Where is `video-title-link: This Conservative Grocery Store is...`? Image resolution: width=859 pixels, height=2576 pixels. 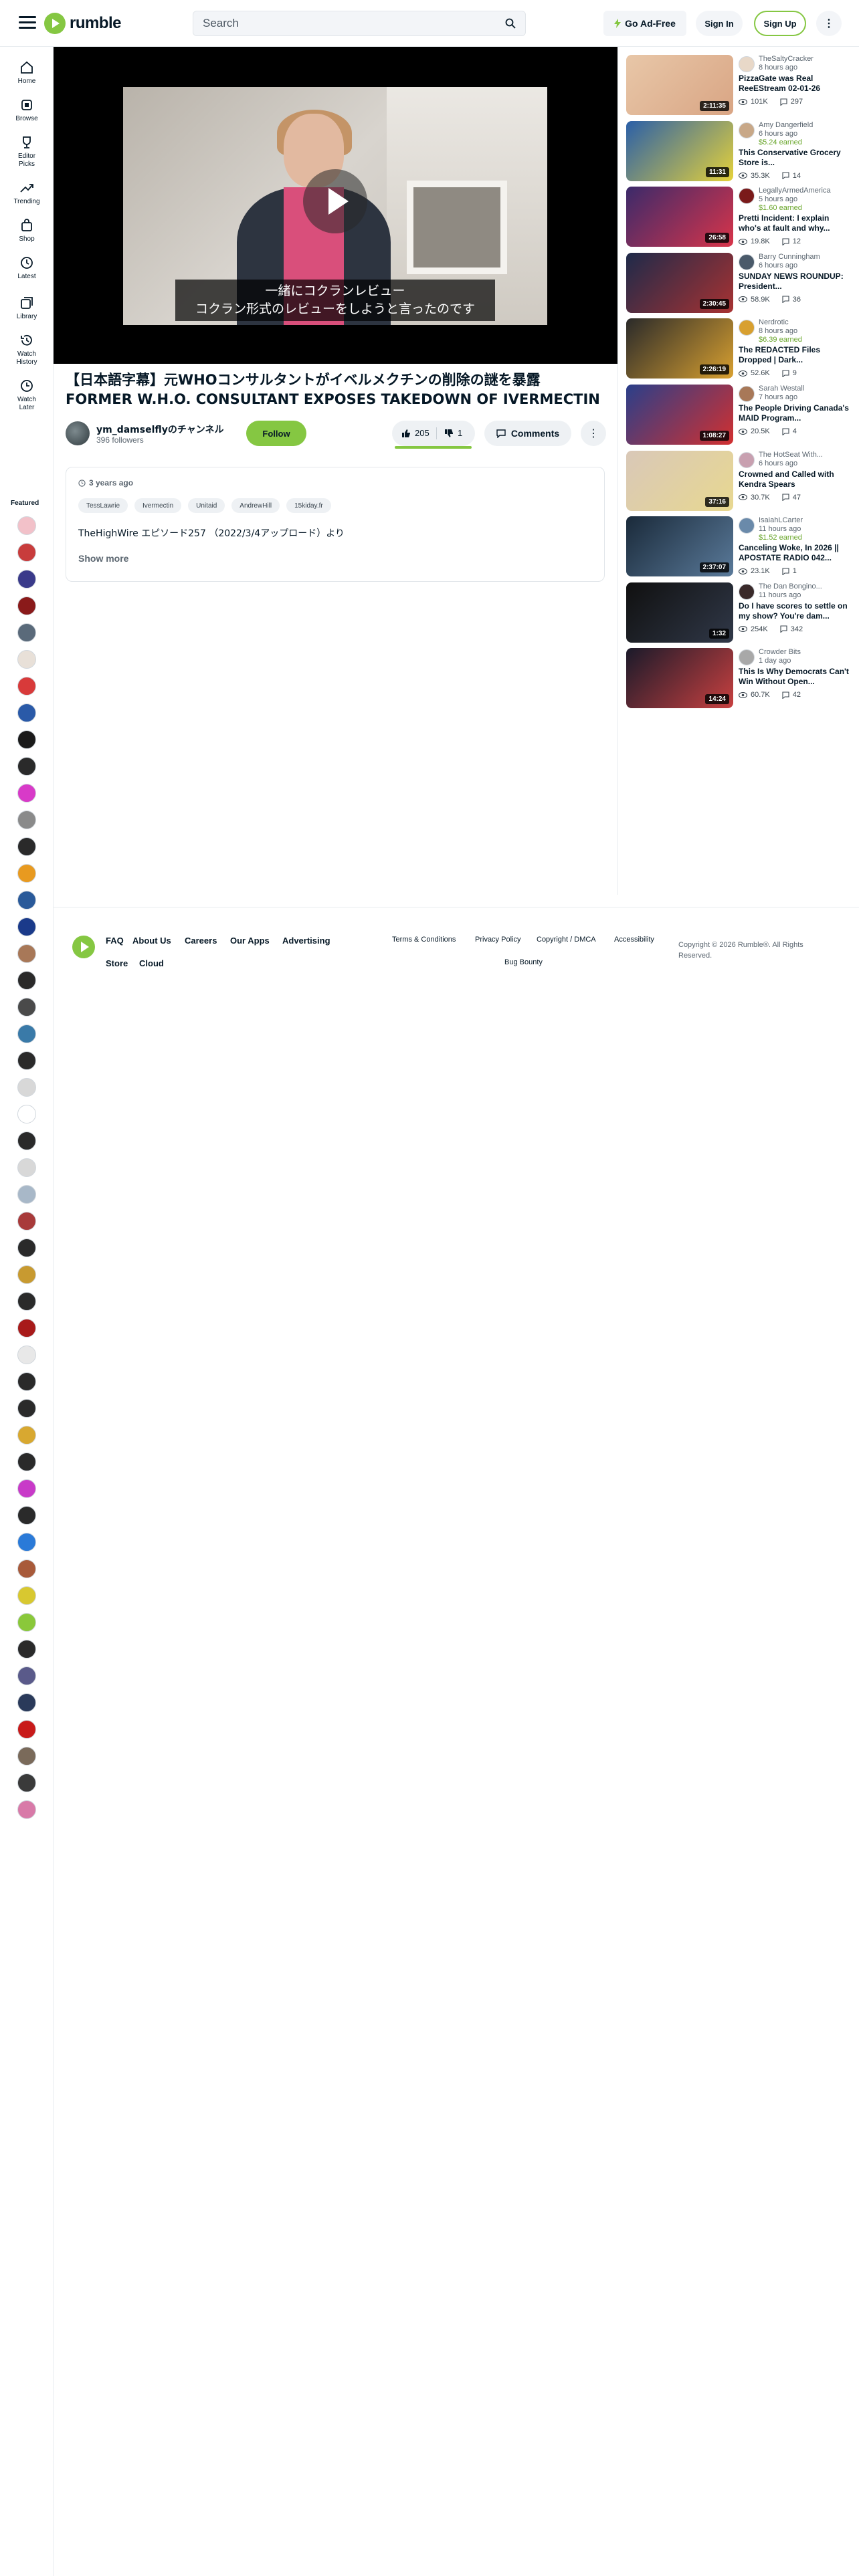
video-title-link: This Conservative Grocery Store is... is located at coordinates (796, 158).